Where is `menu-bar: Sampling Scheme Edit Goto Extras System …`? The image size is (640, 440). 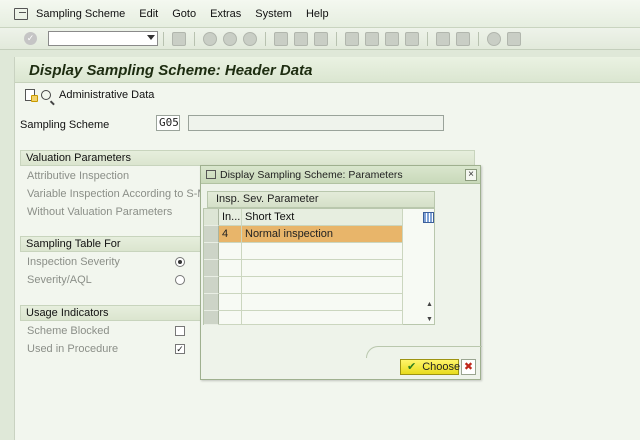 menu-bar: Sampling Scheme Edit Goto Extras System … is located at coordinates (320, 14).